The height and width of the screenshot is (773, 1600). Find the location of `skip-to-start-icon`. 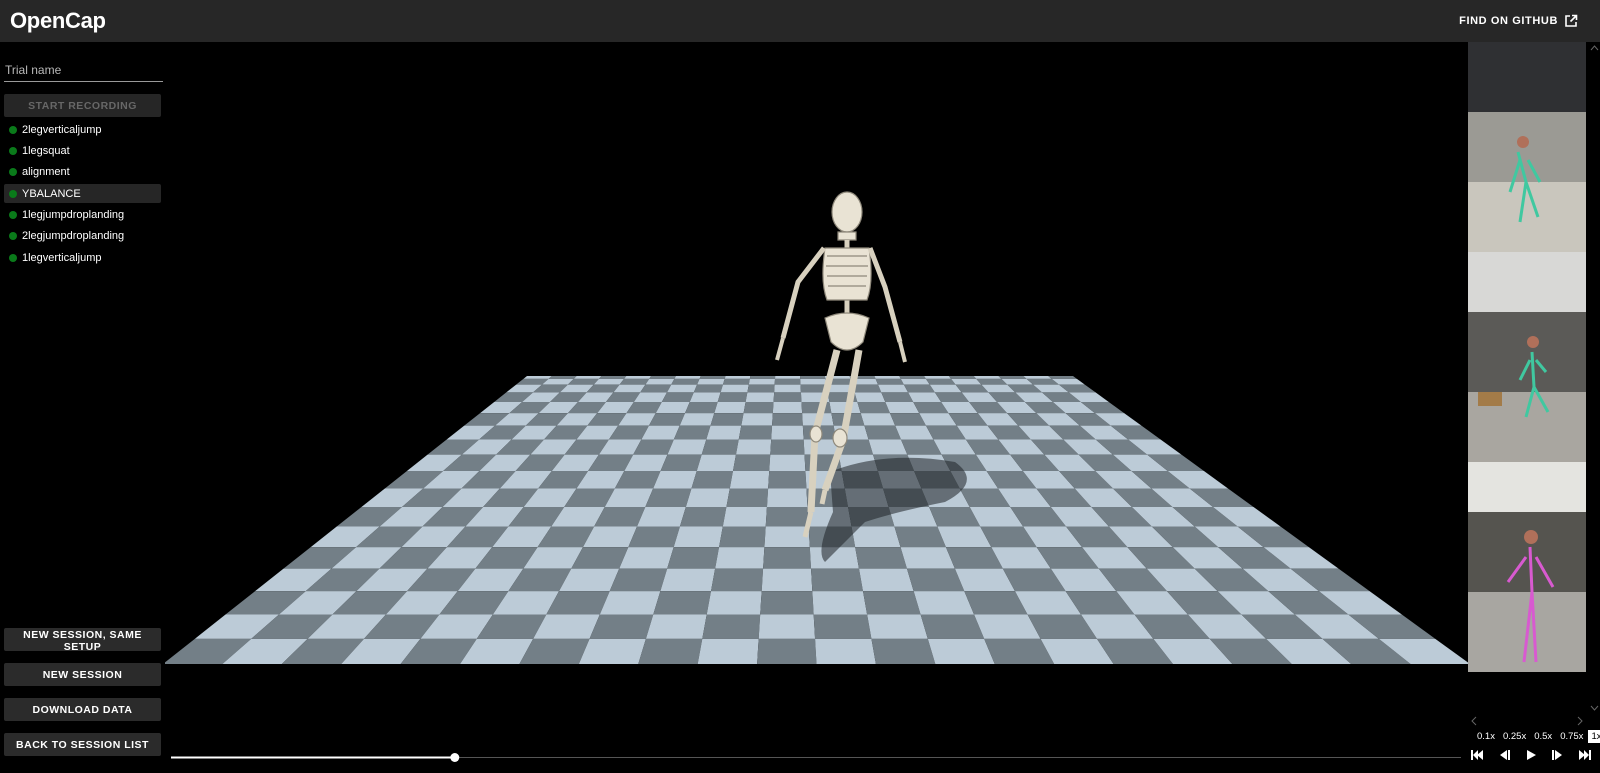

skip-to-start-icon is located at coordinates (1477, 755).